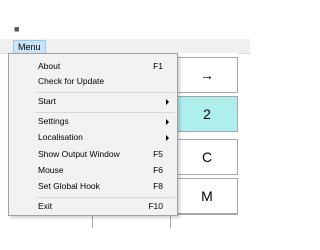 The height and width of the screenshot is (250, 320). I want to click on menu-item-label: Localisation, so click(60, 137).